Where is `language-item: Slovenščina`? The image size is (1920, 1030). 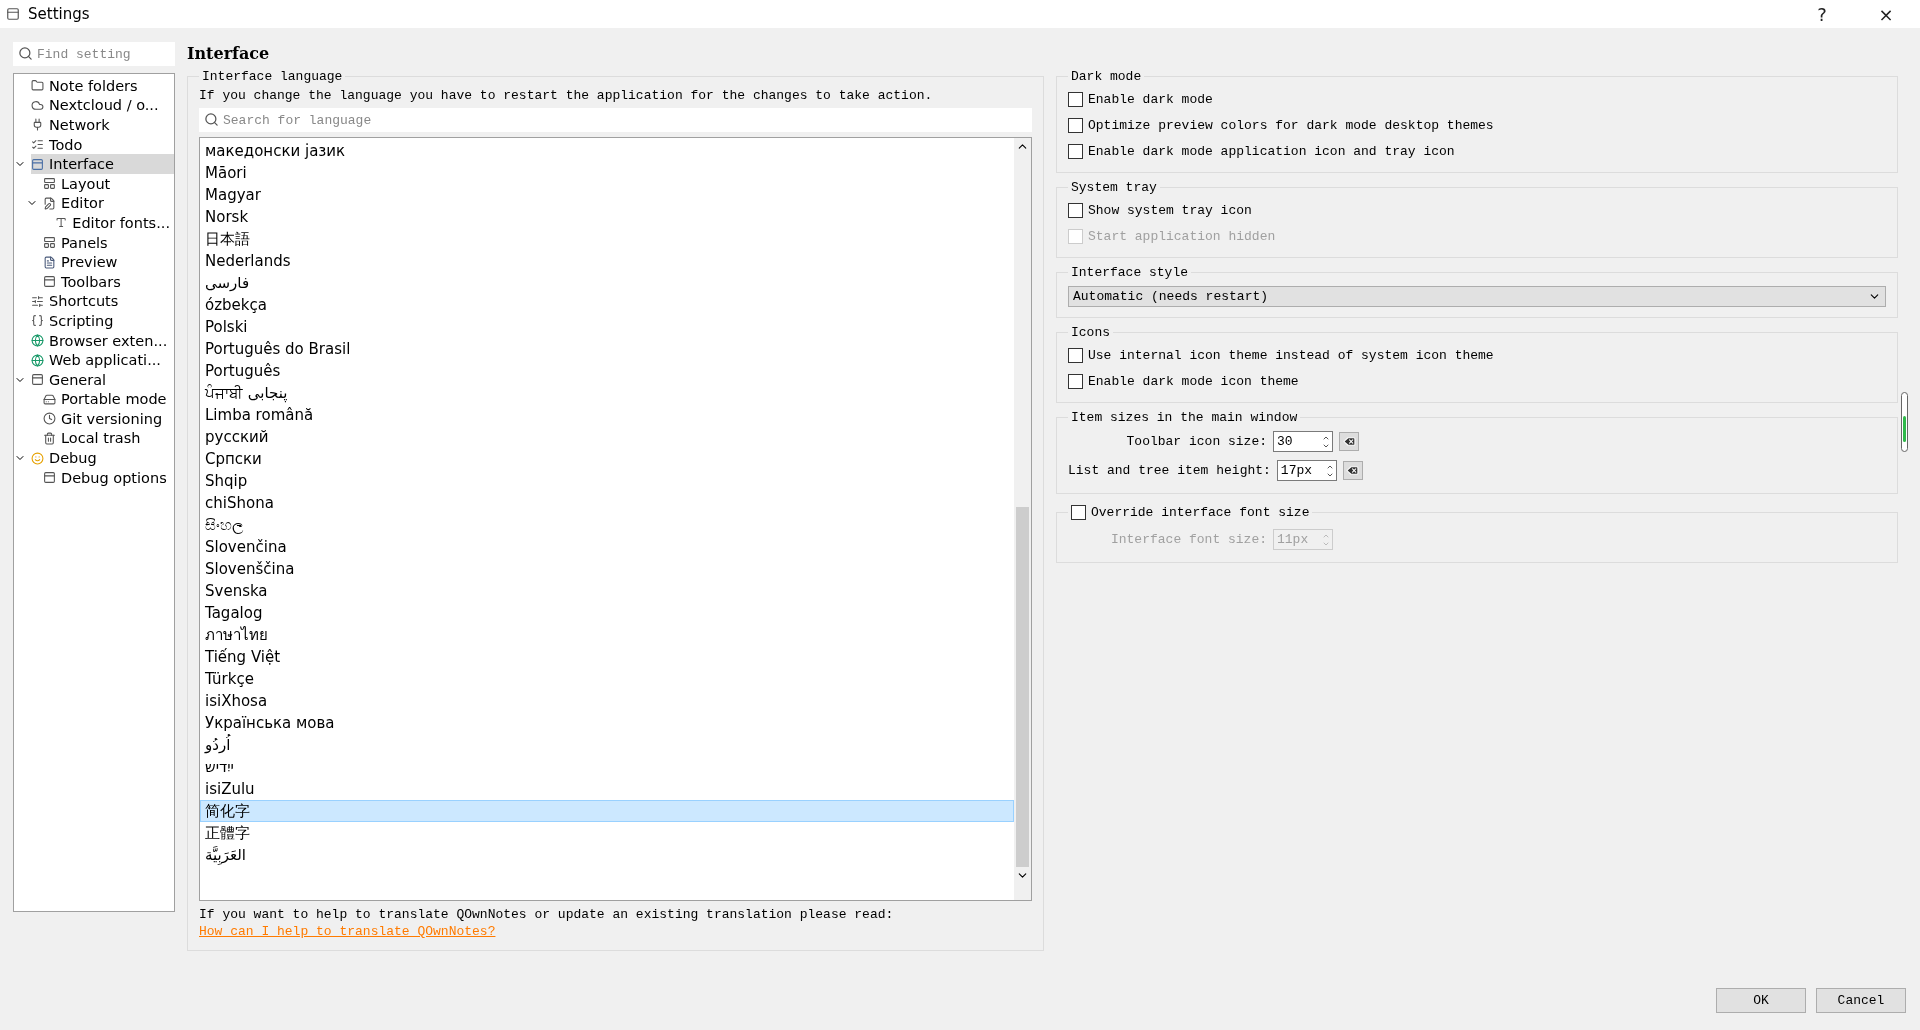 language-item: Slovenščina is located at coordinates (607, 569).